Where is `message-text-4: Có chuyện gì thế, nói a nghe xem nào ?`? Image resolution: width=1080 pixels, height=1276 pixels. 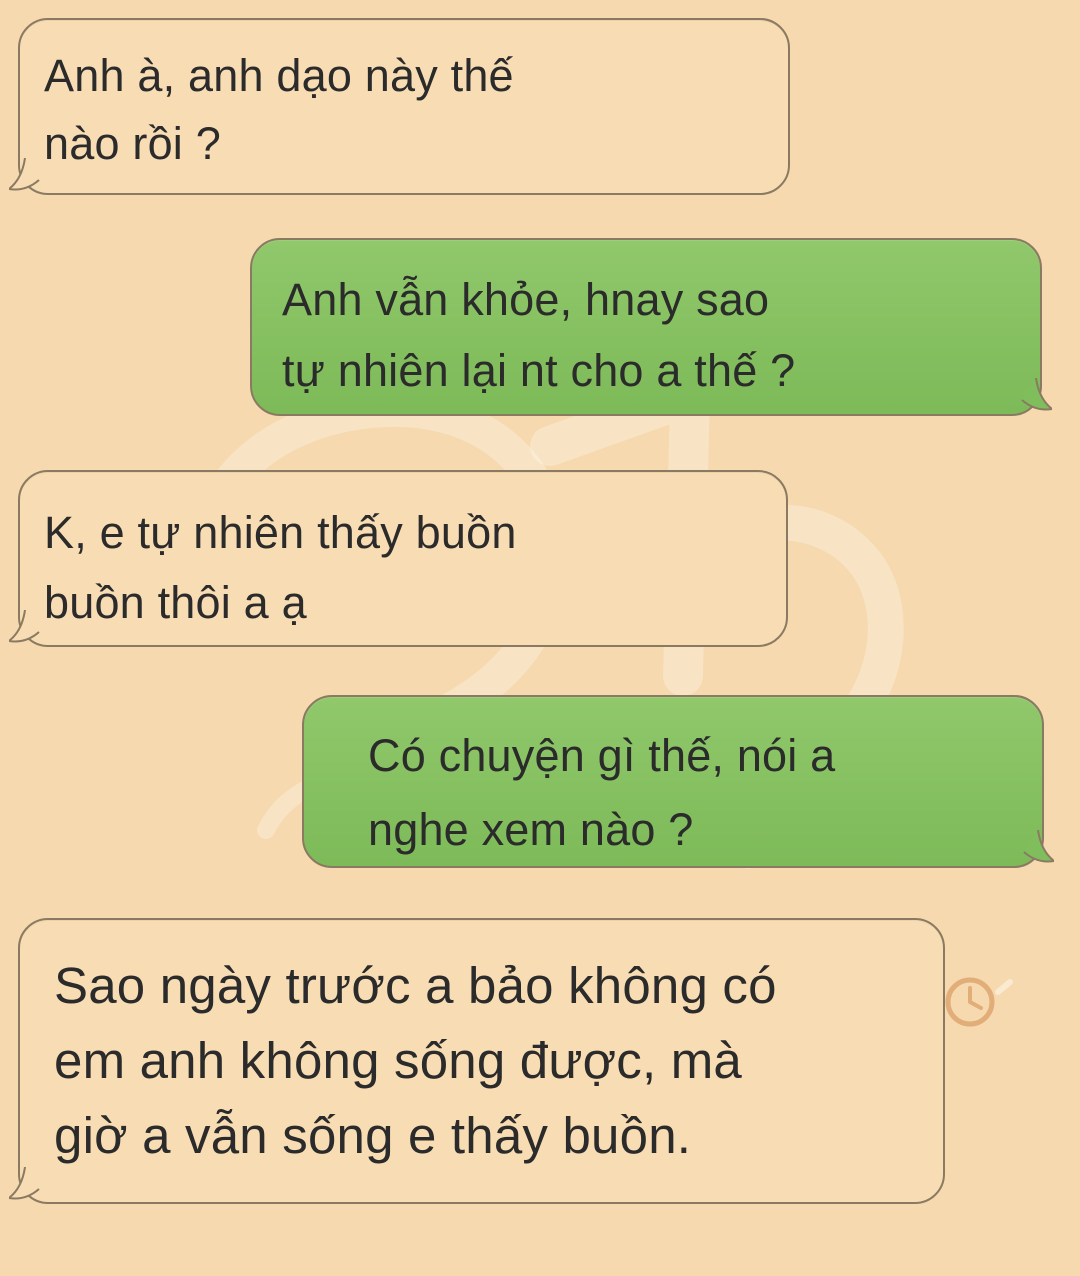
message-text-4: Có chuyện gì thế, nói a nghe xem nào ? is located at coordinates (602, 792).